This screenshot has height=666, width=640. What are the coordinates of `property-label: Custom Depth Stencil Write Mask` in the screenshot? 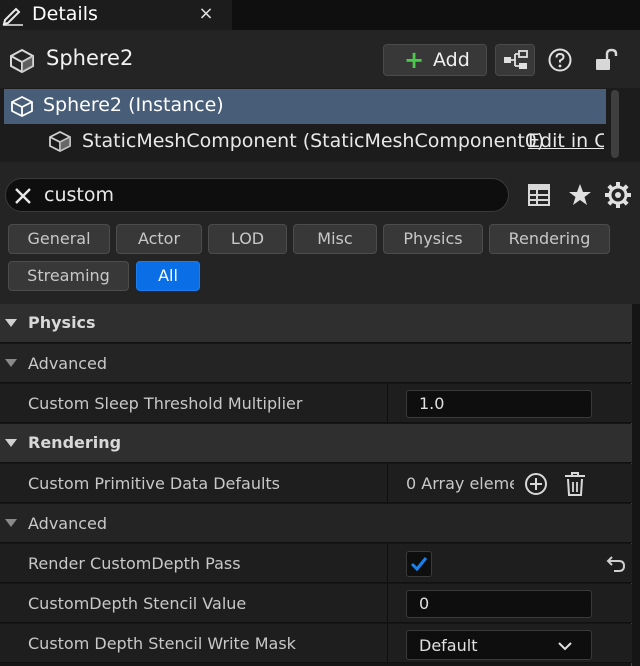 It's located at (162, 643).